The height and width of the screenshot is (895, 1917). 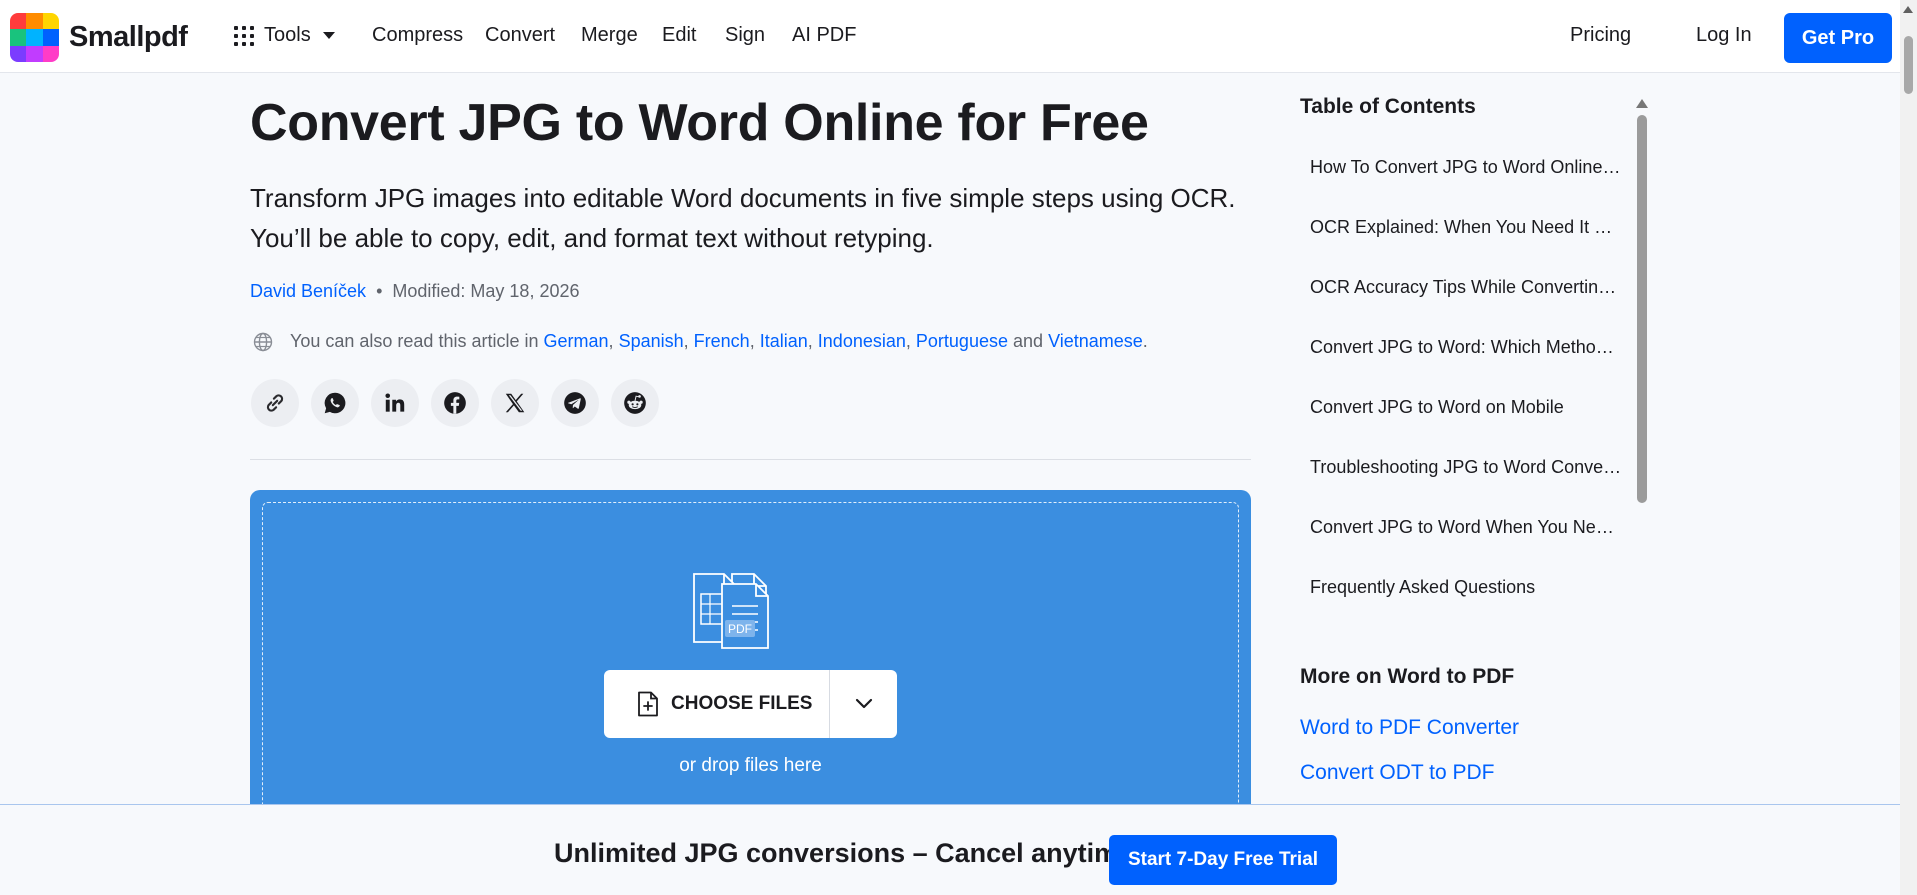 I want to click on page-scrollbar, so click(x=1908, y=447).